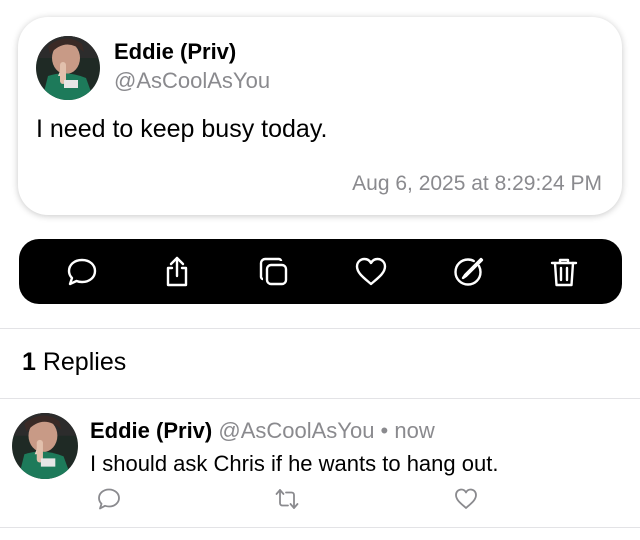 This screenshot has height=540, width=640. I want to click on reply-like-button, so click(466, 499).